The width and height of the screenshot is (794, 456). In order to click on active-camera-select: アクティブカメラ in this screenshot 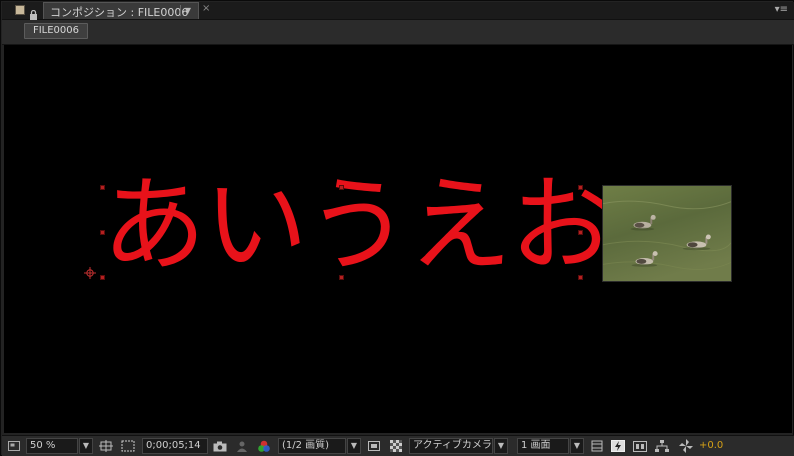, I will do `click(451, 446)`.